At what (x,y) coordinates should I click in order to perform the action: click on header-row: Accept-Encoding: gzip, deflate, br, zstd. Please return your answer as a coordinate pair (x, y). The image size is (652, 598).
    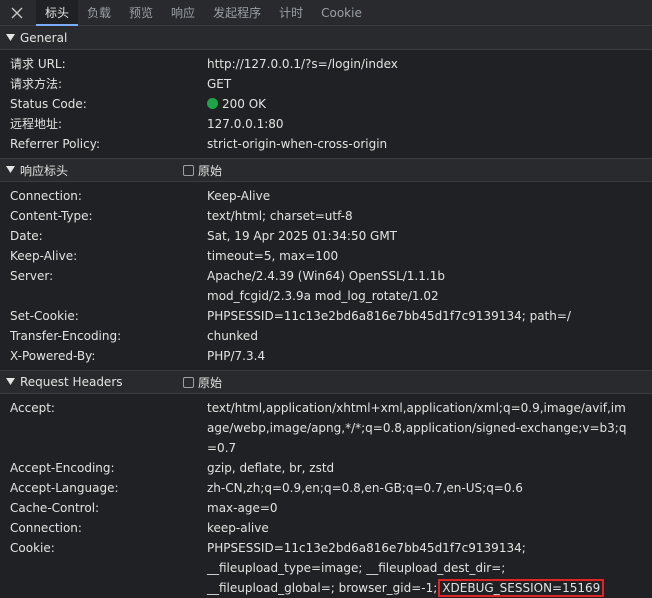
    Looking at the image, I should click on (326, 468).